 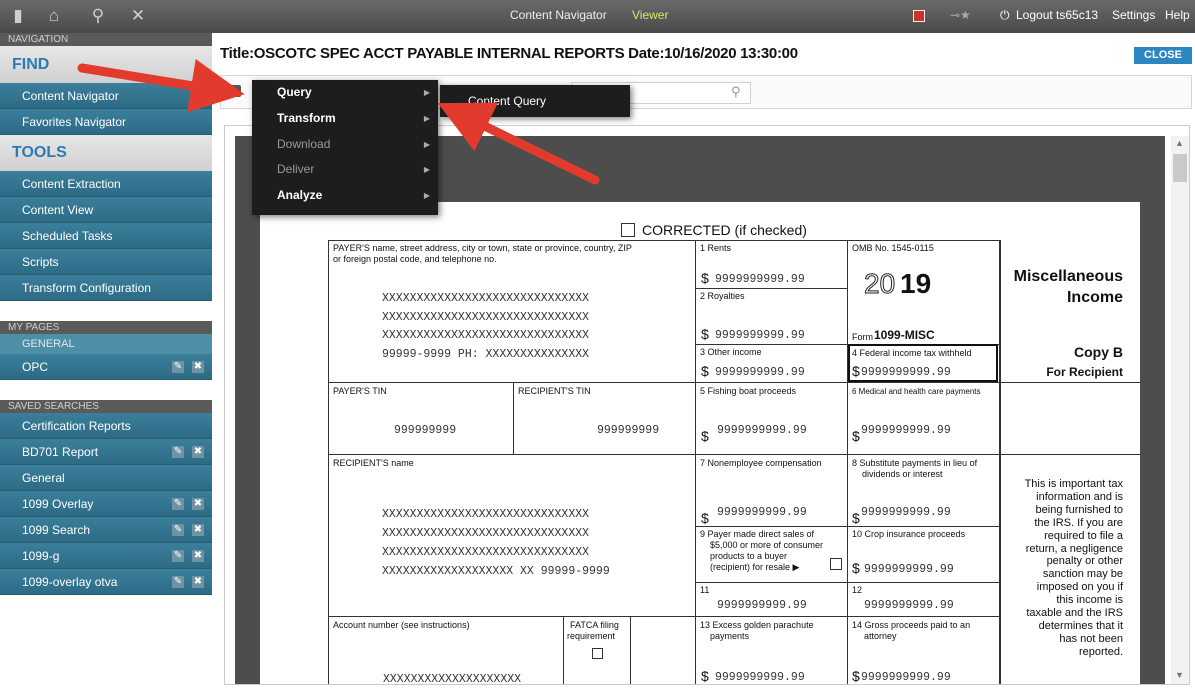 I want to click on account-value: XXXXXXXXXXXXXXXXXXXX, so click(x=452, y=678).